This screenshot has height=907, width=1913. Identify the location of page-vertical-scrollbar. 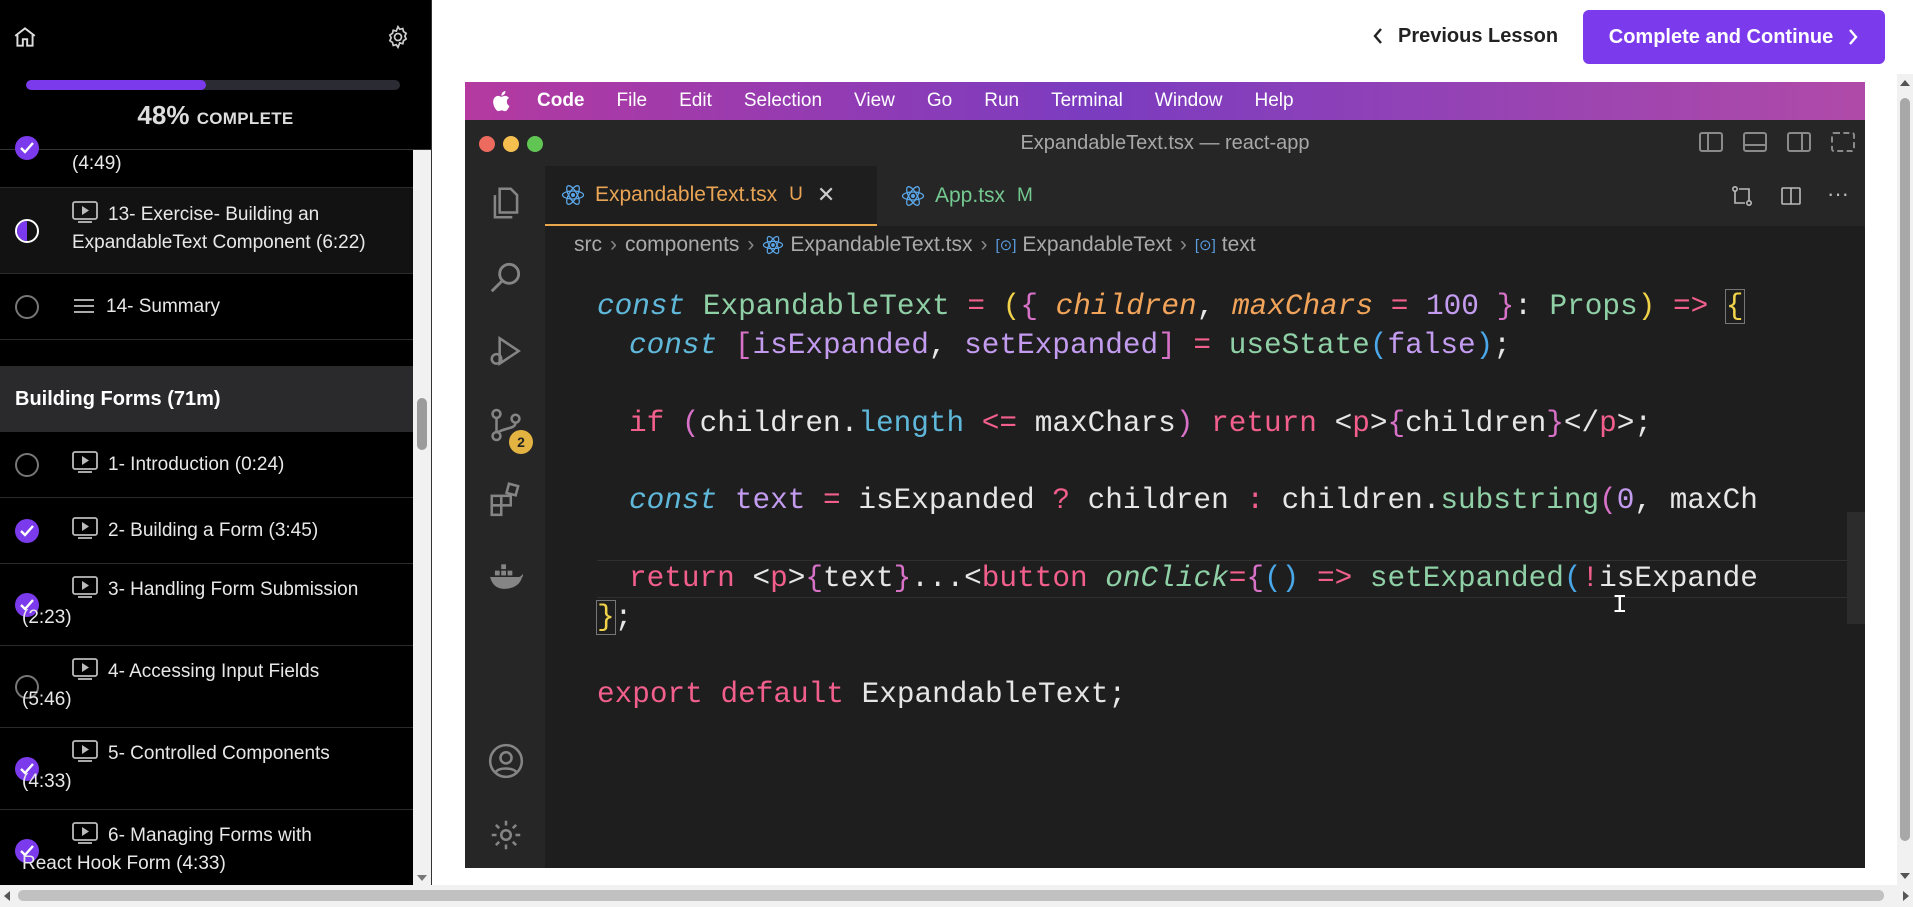
(1905, 479).